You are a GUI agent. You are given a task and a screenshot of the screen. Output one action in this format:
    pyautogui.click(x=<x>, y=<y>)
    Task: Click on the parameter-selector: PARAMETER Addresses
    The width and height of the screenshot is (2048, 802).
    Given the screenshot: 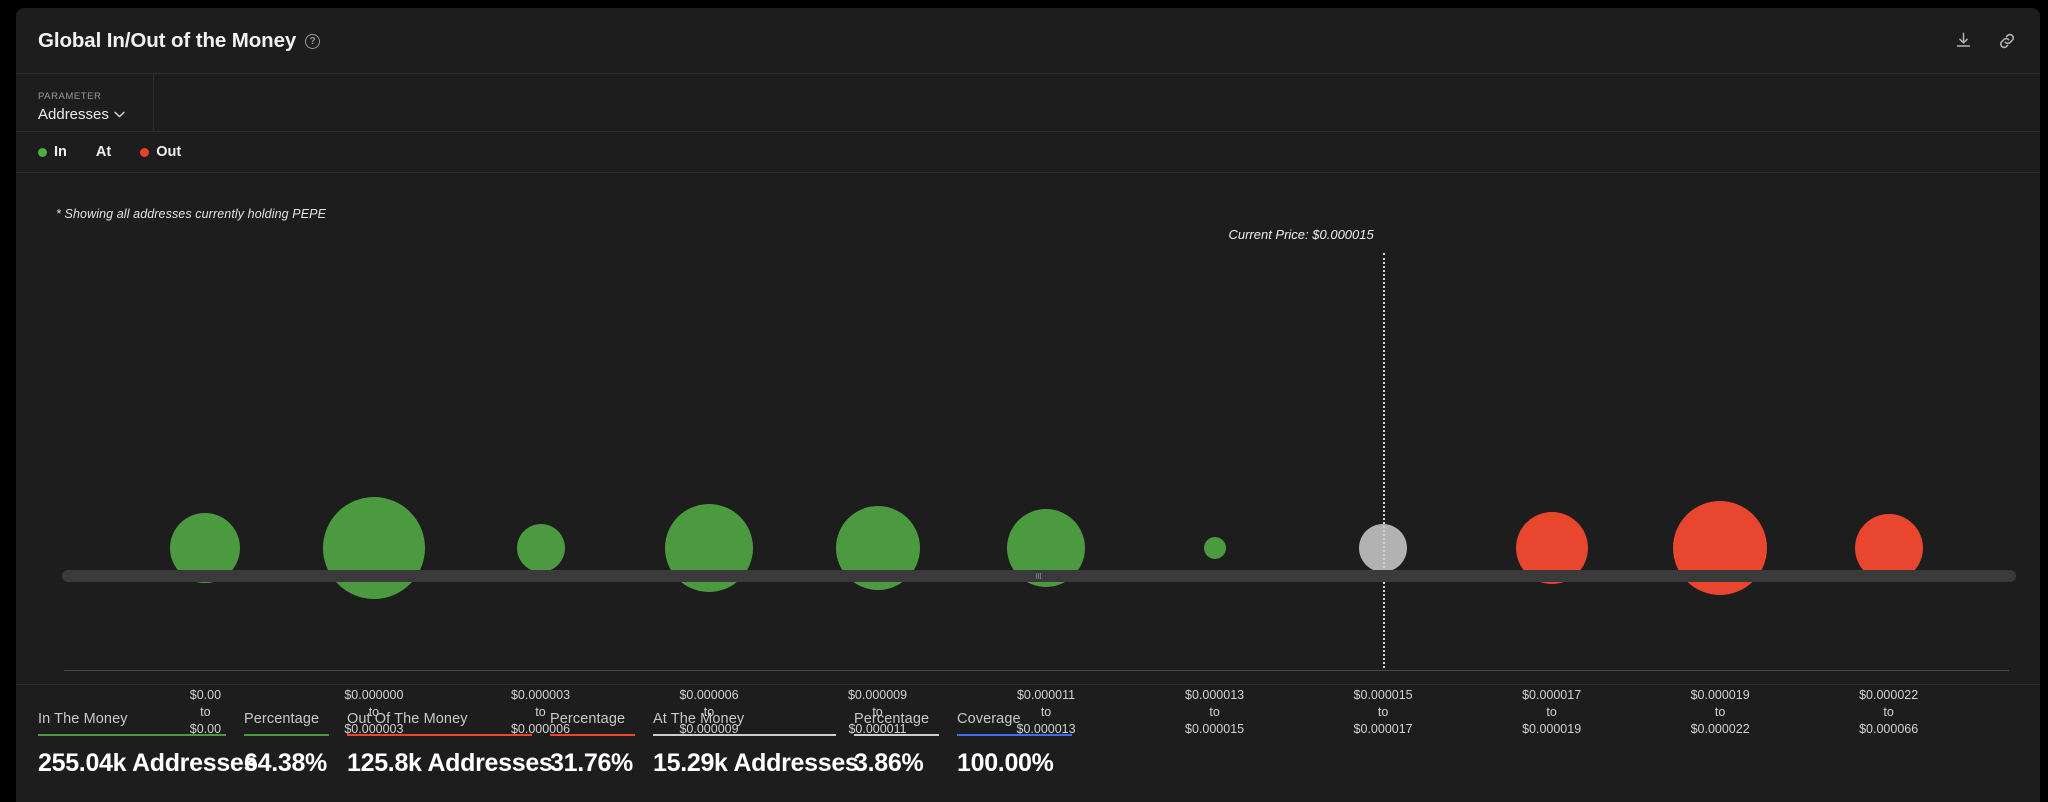 What is the action you would take?
    pyautogui.click(x=85, y=102)
    